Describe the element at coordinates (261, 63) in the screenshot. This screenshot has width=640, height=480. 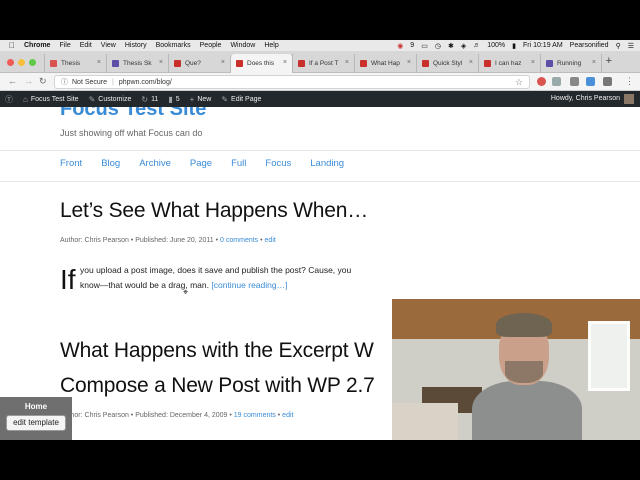
I see `browser-tab-active: Does this ×` at that location.